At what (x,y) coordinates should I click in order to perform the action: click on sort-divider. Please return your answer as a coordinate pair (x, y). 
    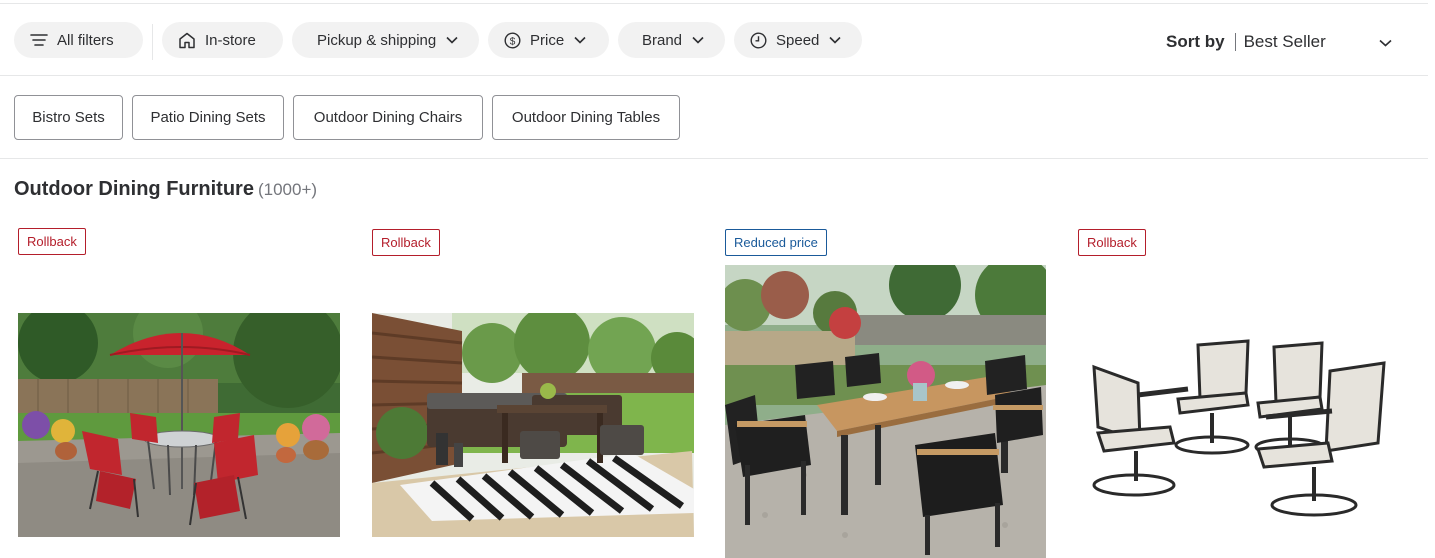
    Looking at the image, I should click on (1235, 42).